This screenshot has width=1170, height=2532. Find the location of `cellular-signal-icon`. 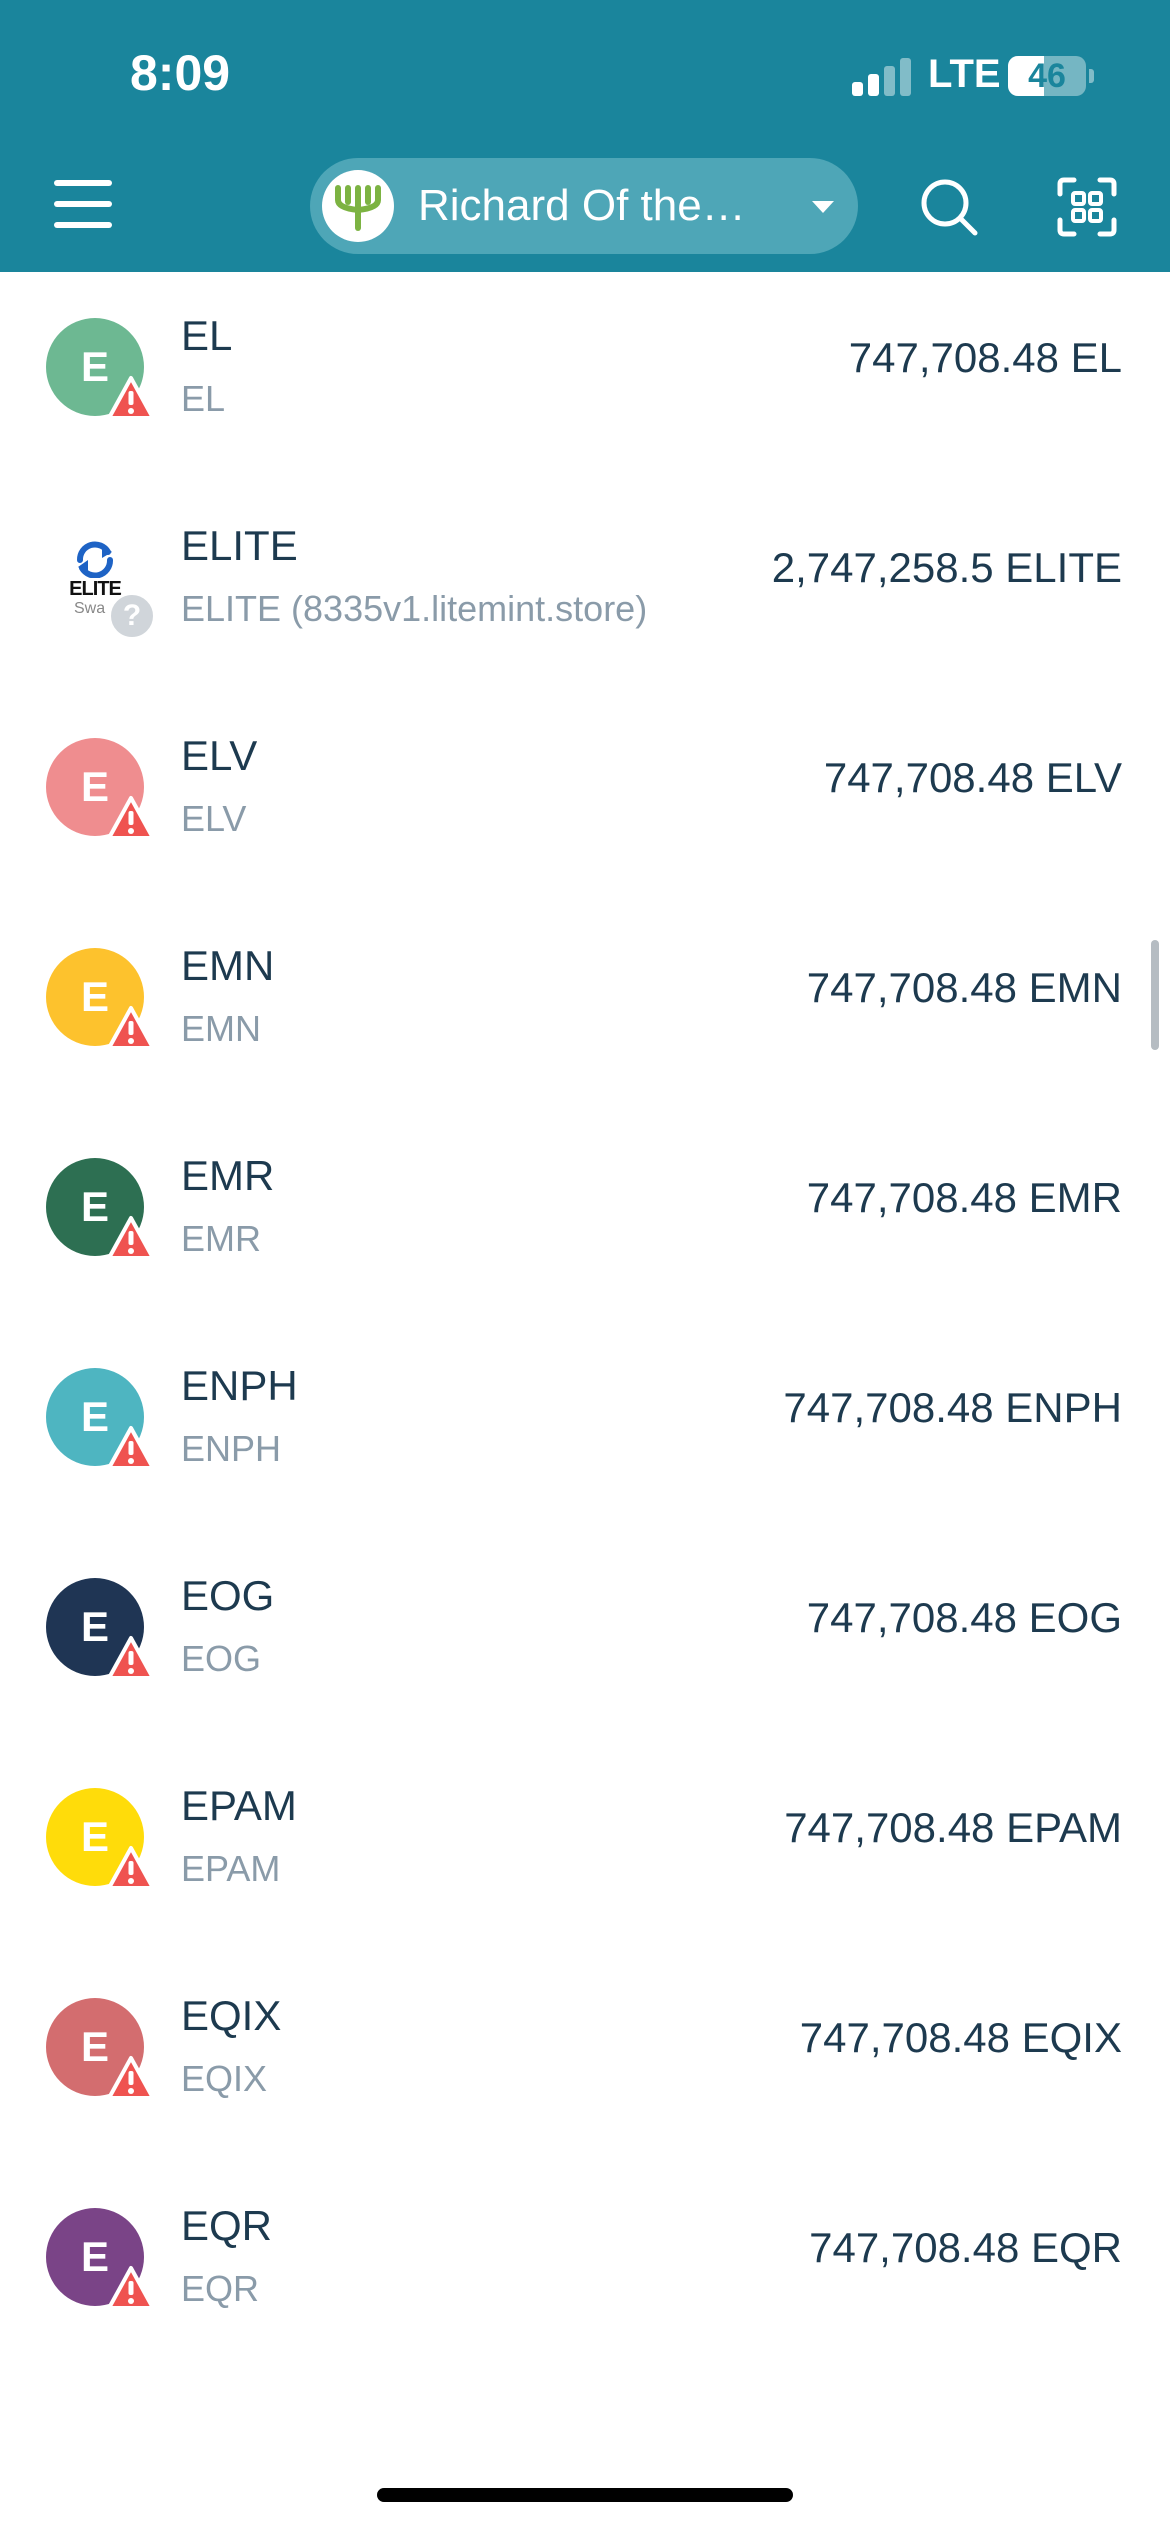

cellular-signal-icon is located at coordinates (883, 77).